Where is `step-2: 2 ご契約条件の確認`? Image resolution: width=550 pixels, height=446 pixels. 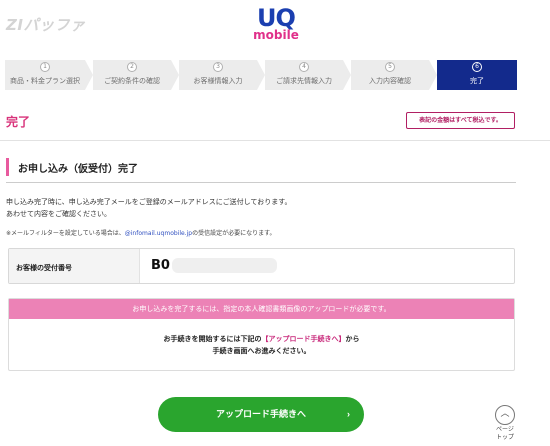
step-2: 2 ご契約条件の確認 is located at coordinates (136, 75).